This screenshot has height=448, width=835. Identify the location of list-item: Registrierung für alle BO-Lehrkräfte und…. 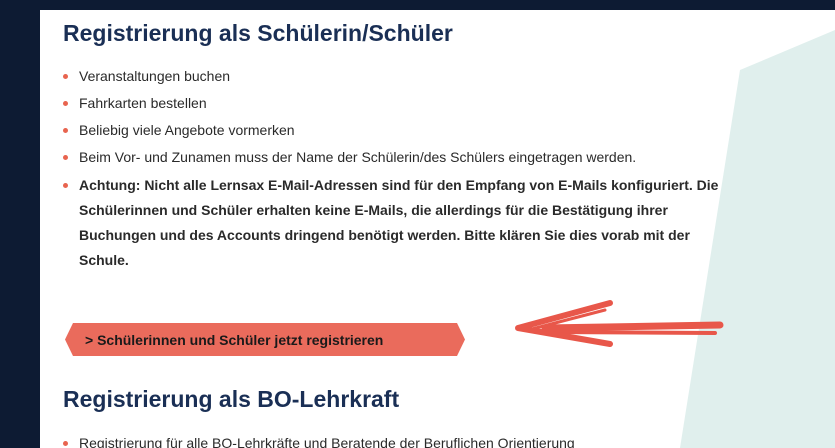
(403, 440).